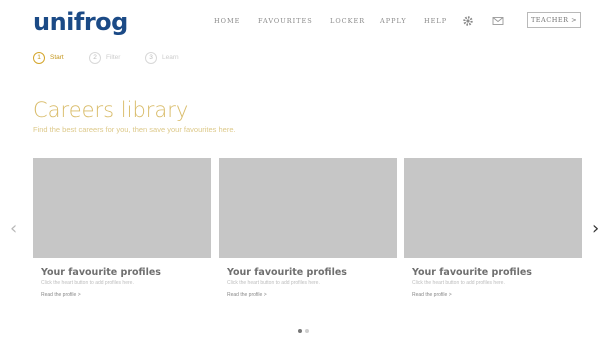 The height and width of the screenshot is (338, 611). I want to click on top-nav: HOME FAVOURITES LOCKER APPLY HELP, so click(305, 22).